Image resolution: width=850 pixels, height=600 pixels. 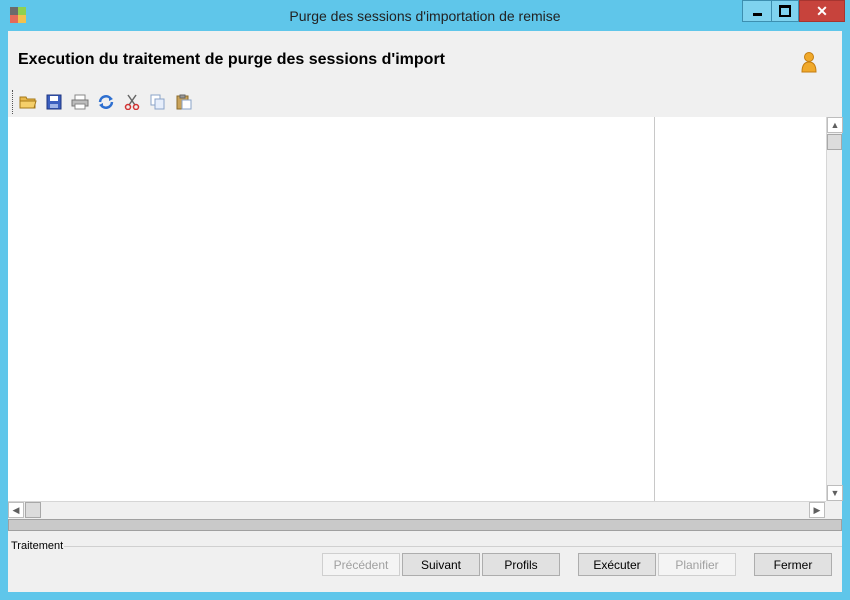 What do you see at coordinates (158, 102) in the screenshot?
I see `copy-icon` at bounding box center [158, 102].